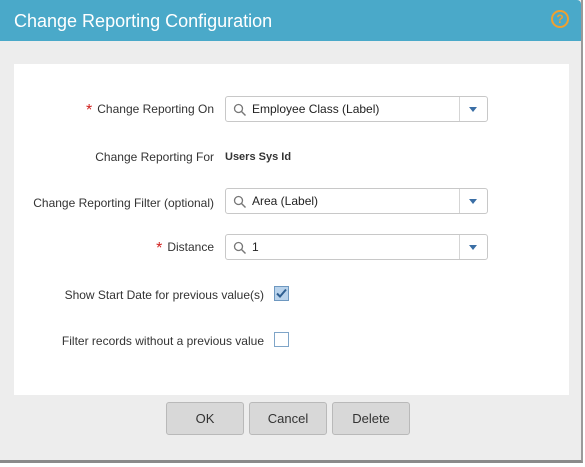  Describe the element at coordinates (164, 295) in the screenshot. I see `show-start-date-label: Show Start Date for previous value(s)` at that location.